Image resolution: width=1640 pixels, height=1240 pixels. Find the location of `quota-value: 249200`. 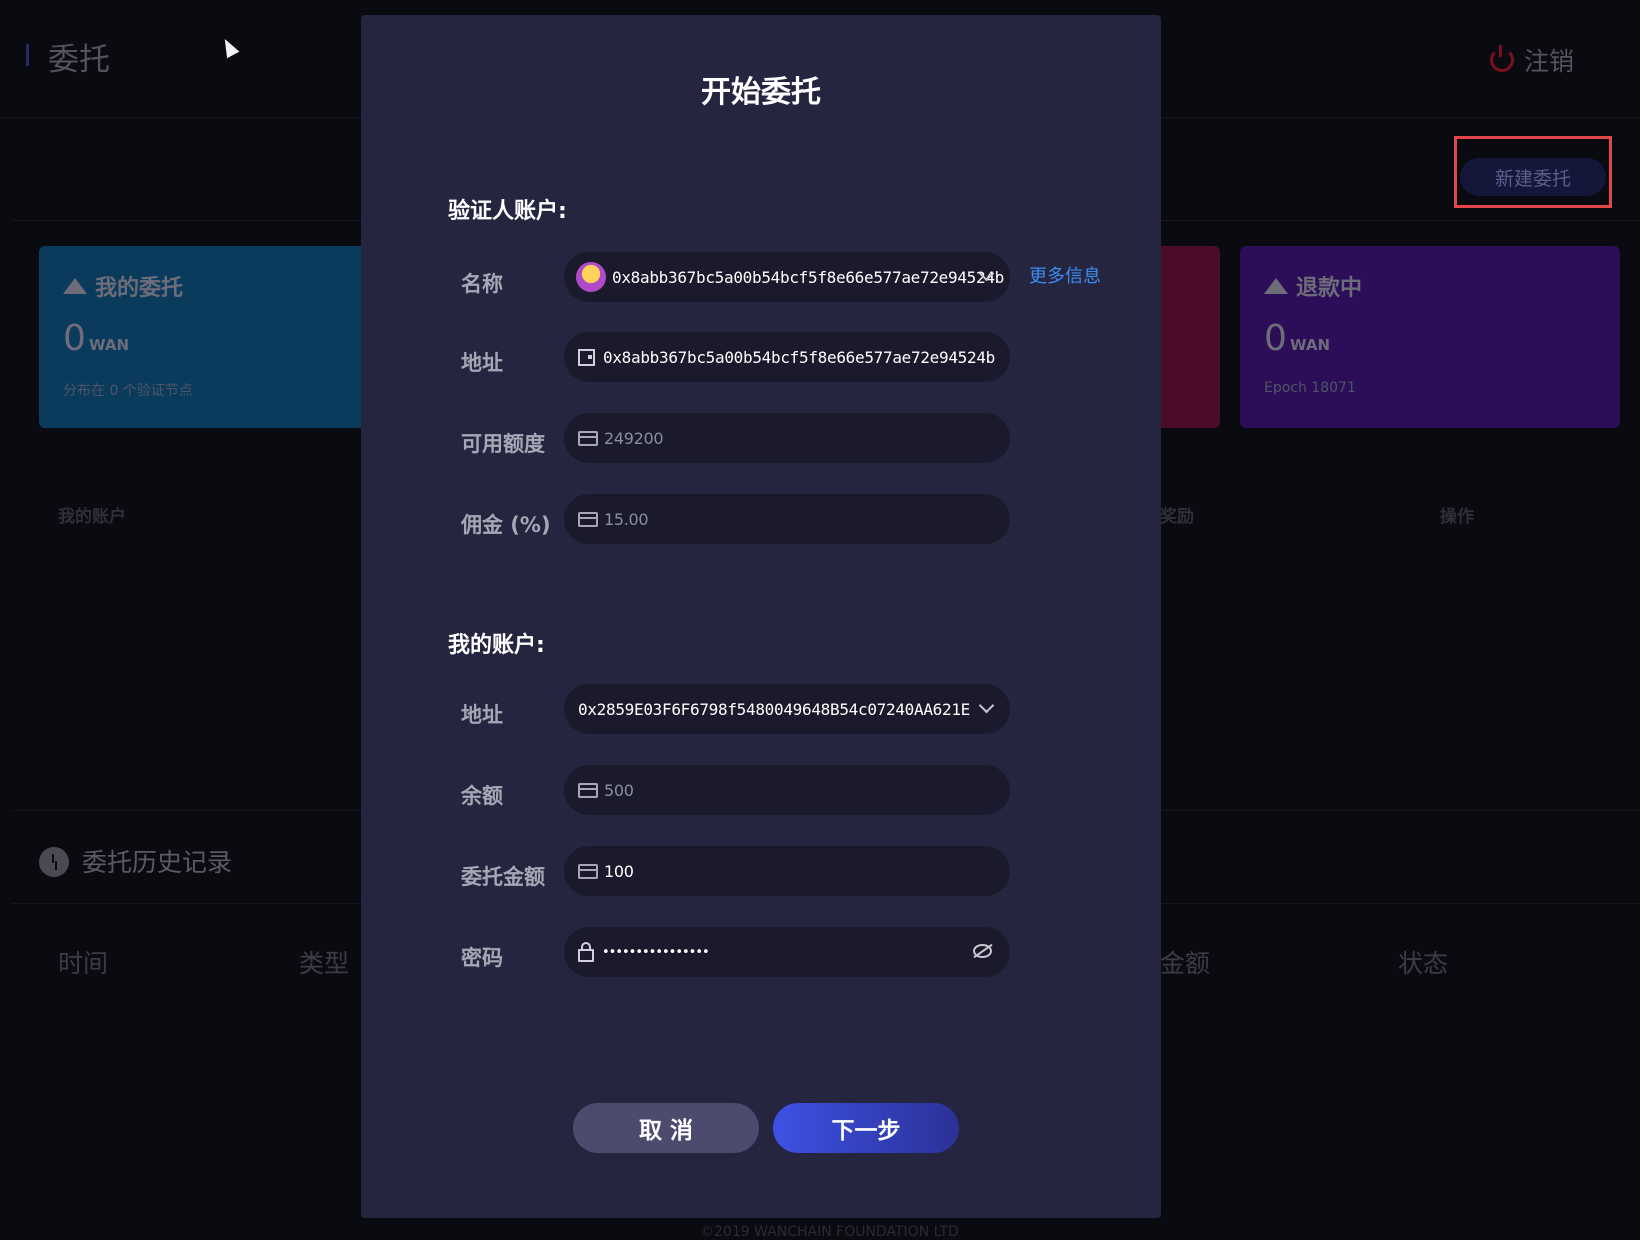

quota-value: 249200 is located at coordinates (634, 438).